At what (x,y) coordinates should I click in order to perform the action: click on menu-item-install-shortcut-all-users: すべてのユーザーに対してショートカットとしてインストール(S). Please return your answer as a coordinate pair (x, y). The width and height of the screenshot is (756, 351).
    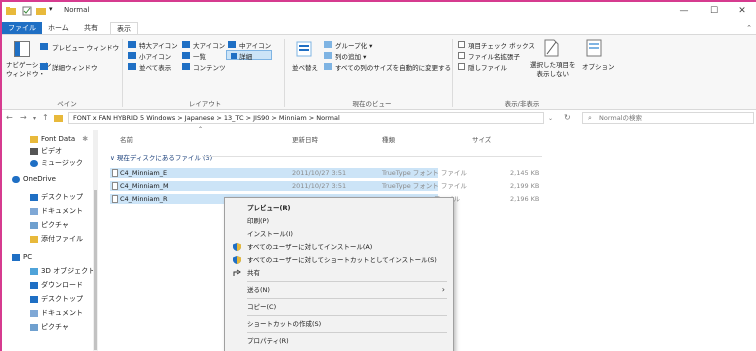
    Looking at the image, I should click on (339, 260).